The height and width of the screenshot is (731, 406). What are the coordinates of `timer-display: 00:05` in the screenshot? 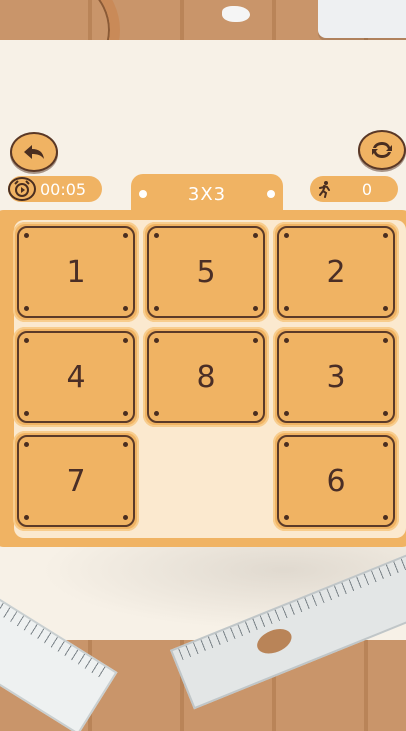 It's located at (55, 189).